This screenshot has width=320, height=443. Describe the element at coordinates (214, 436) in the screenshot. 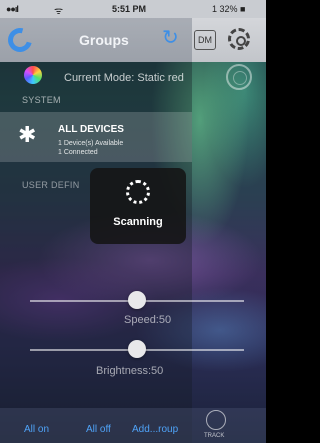

I see `track-label: TRACK` at that location.